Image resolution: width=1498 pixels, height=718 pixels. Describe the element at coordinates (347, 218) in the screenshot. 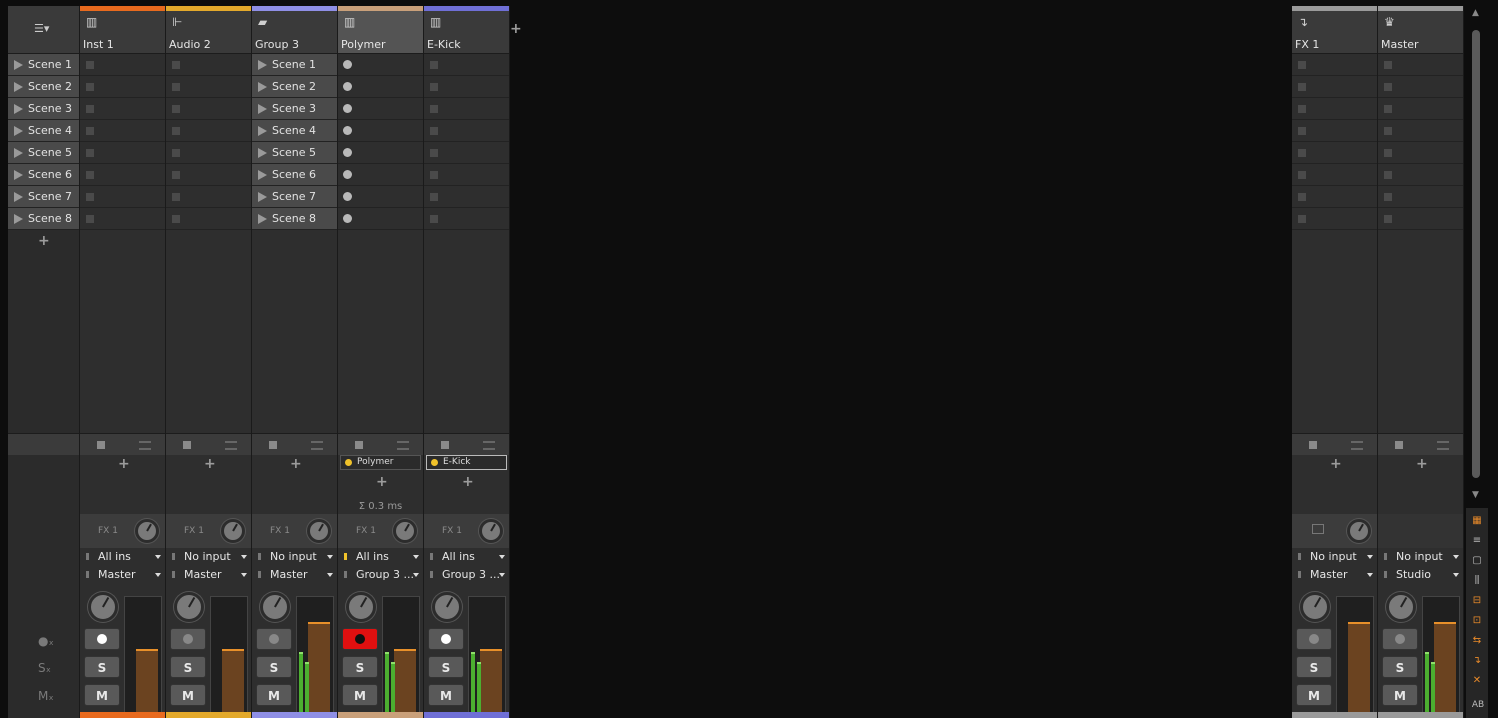

I see `record-slot-icon` at that location.